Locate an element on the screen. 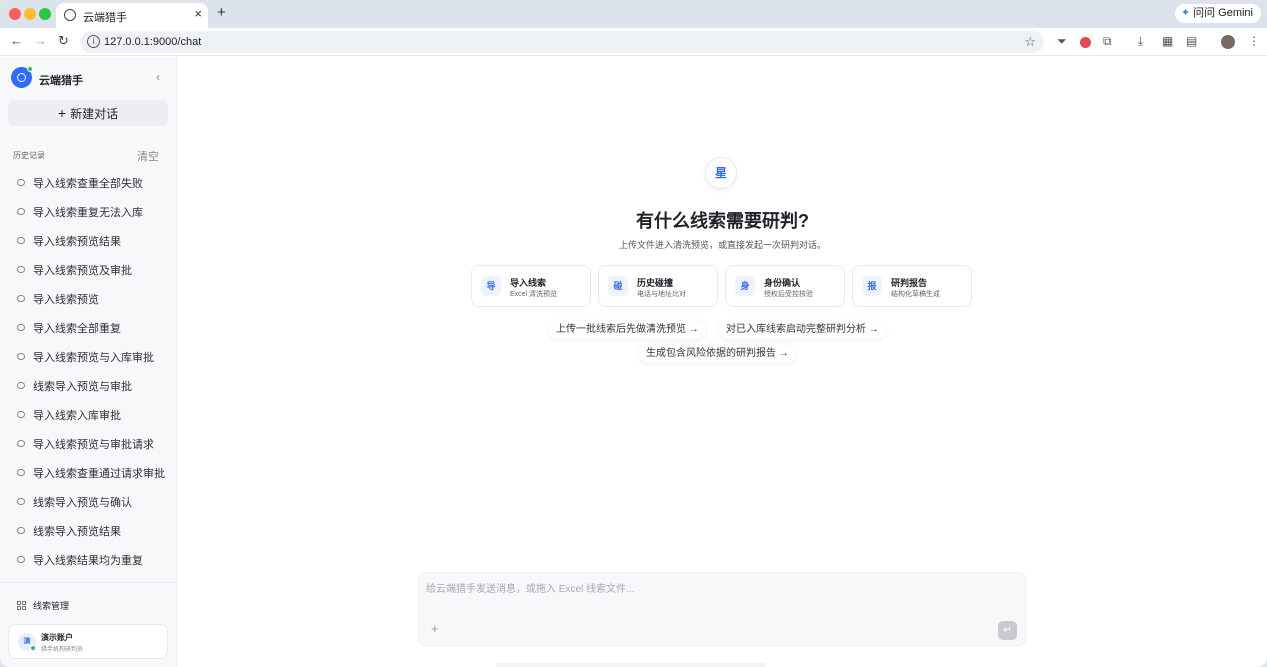 The width and height of the screenshot is (1267, 667). leads-management-link: 线索管理 is located at coordinates (43, 605).